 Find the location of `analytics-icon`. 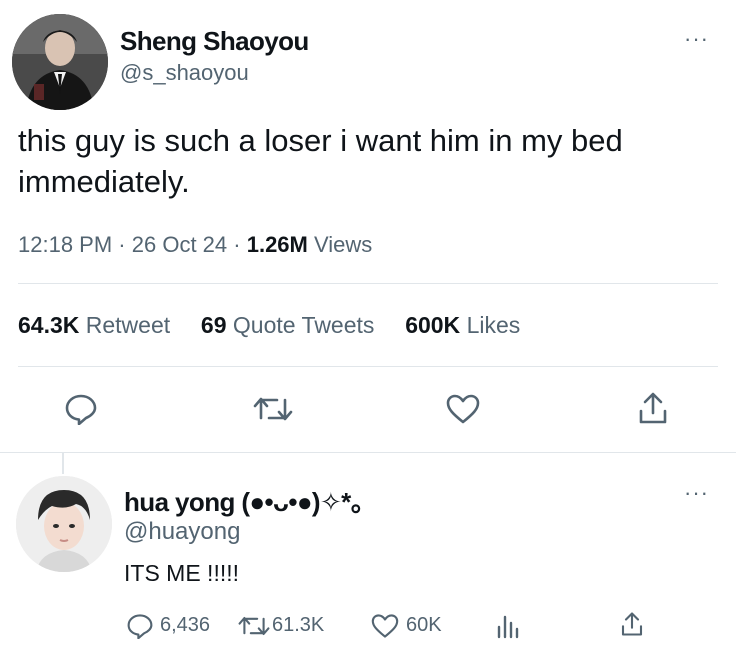

analytics-icon is located at coordinates (508, 626).